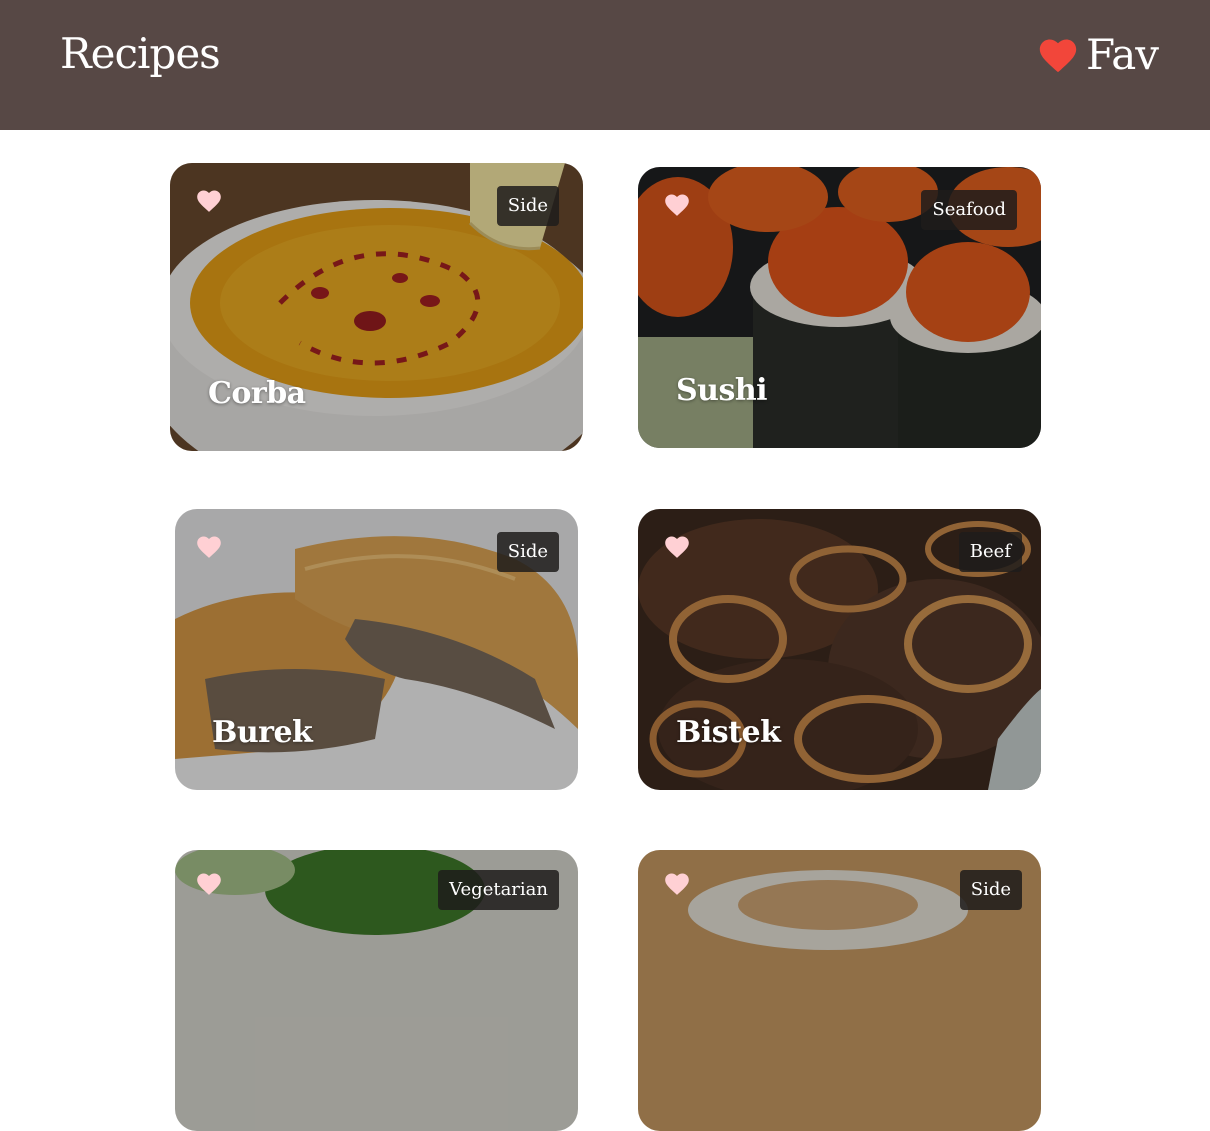  I want to click on favorites-label: Fav, so click(1122, 54).